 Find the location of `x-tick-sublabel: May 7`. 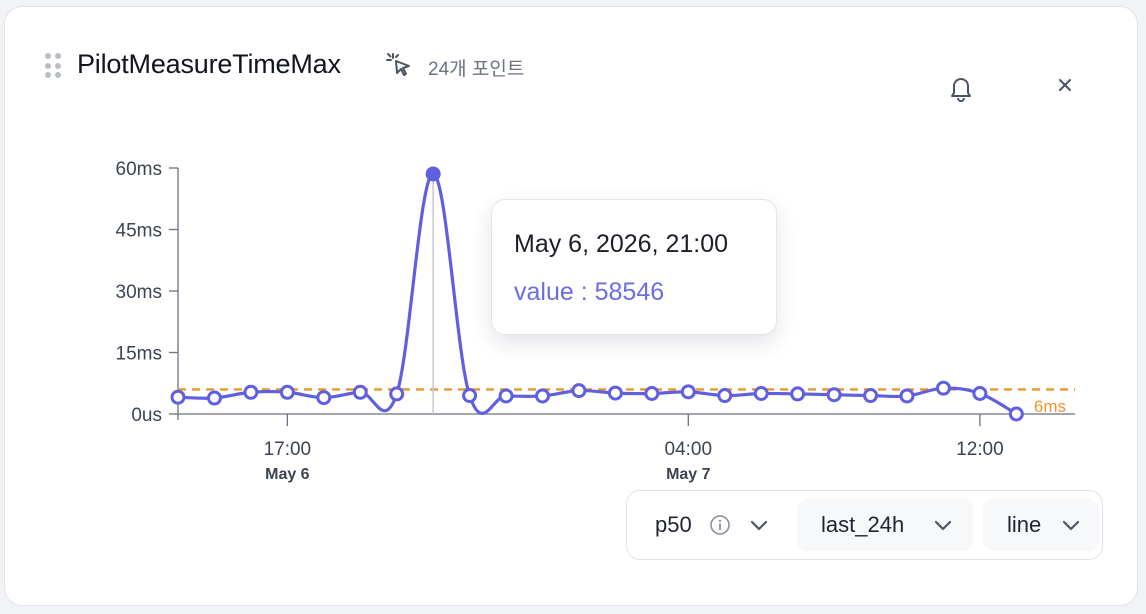

x-tick-sublabel: May 7 is located at coordinates (688, 474).